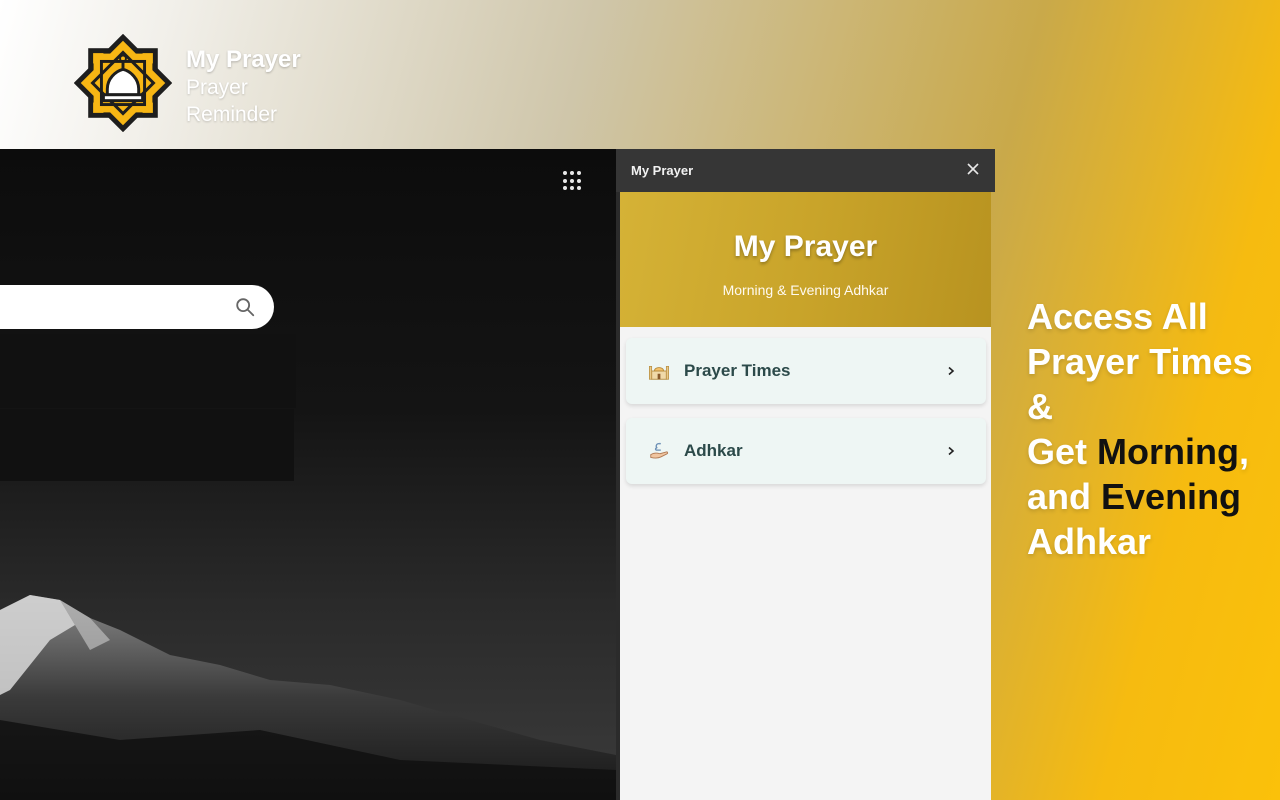 This screenshot has width=1280, height=800. I want to click on tagline-line: and Evening, so click(1152, 496).